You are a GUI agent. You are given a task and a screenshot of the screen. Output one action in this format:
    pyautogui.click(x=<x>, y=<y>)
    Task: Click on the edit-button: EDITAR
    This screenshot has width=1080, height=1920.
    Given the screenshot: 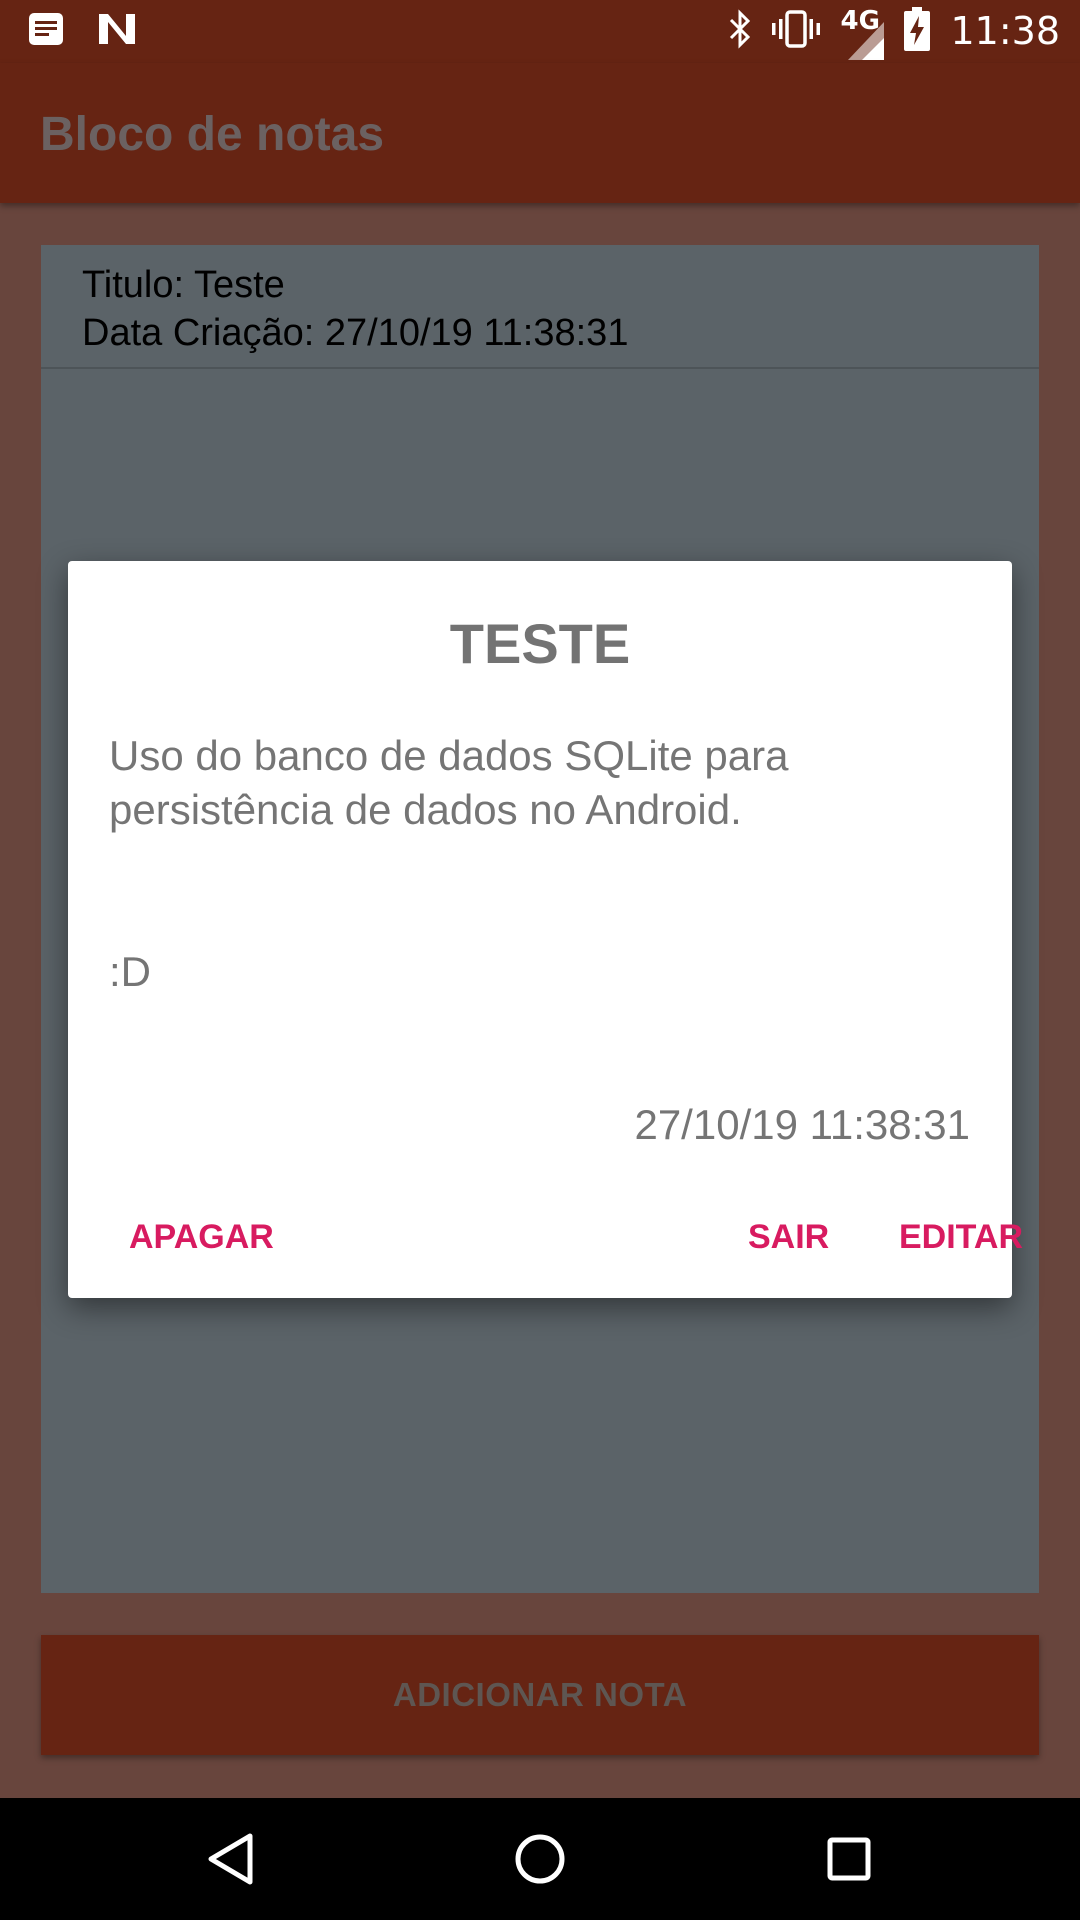 What is the action you would take?
    pyautogui.click(x=961, y=1237)
    